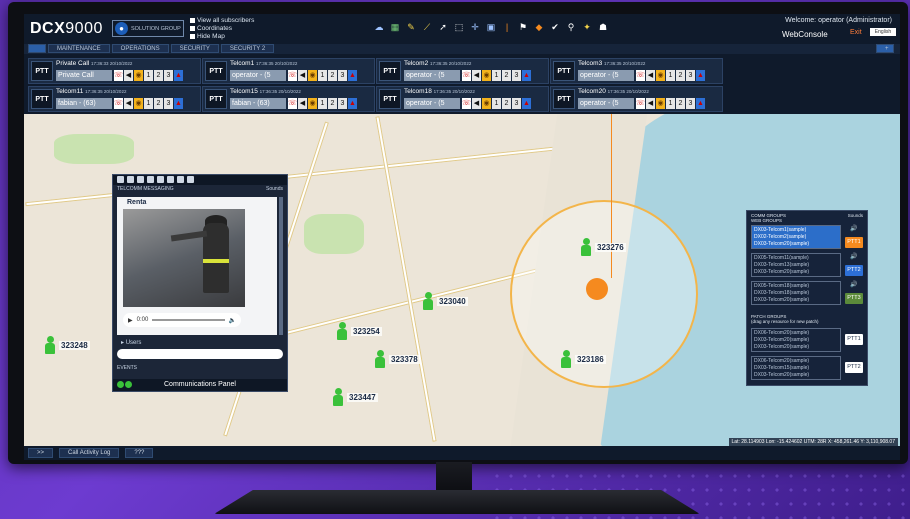 The width and height of the screenshot is (910, 519). Describe the element at coordinates (140, 48) in the screenshot. I see `tab-operations: OPERATIONS` at that location.